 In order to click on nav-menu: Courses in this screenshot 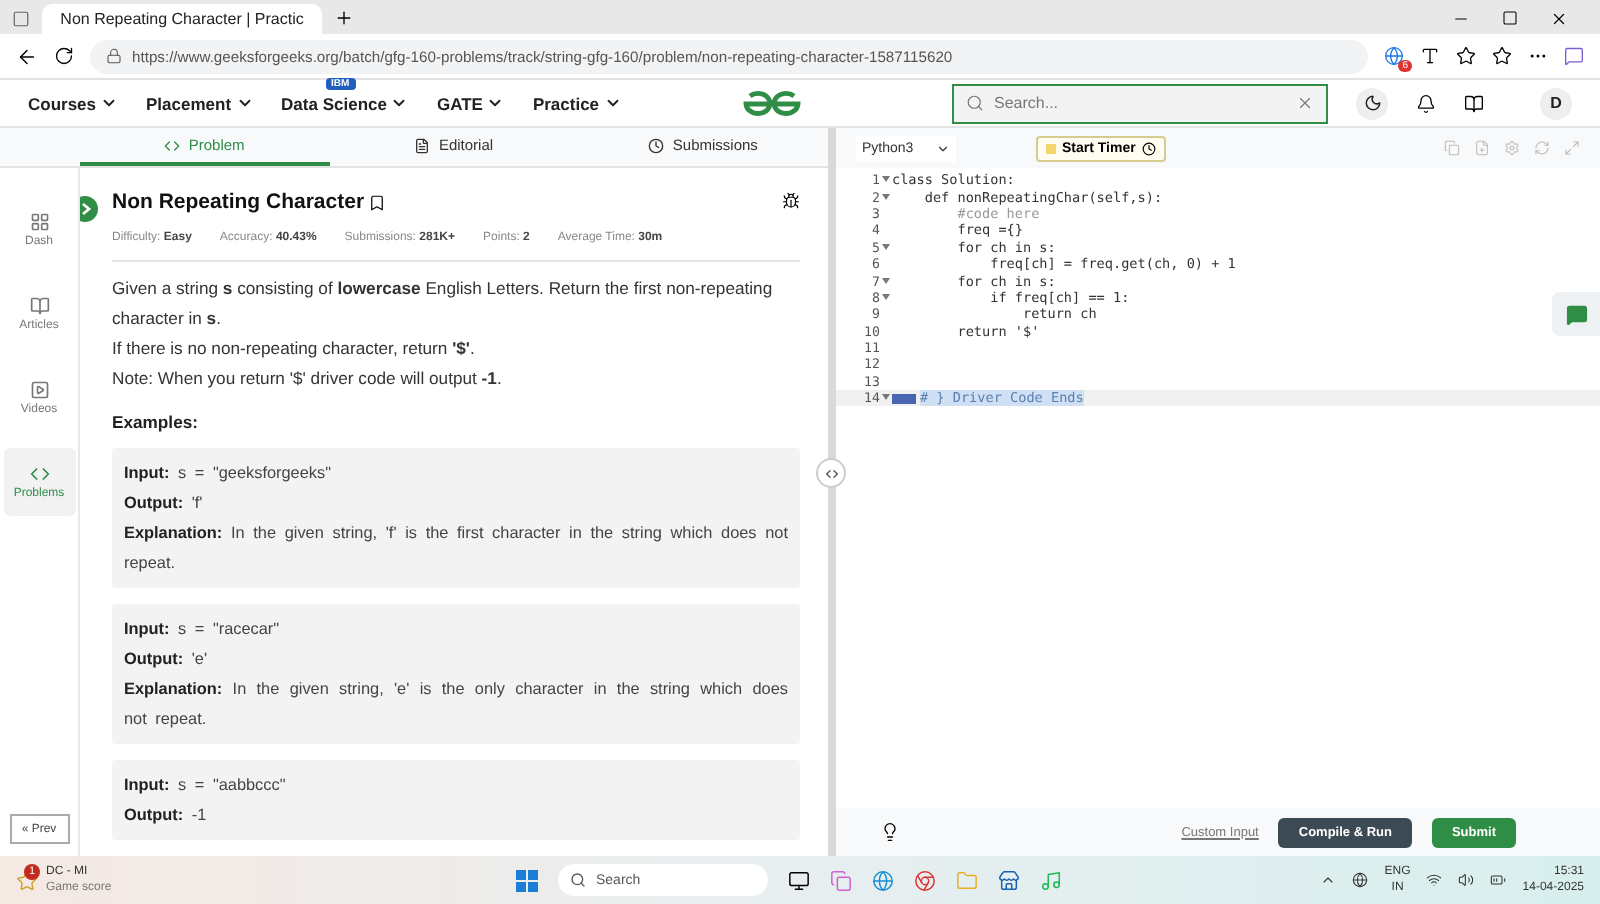, I will do `click(73, 103)`.